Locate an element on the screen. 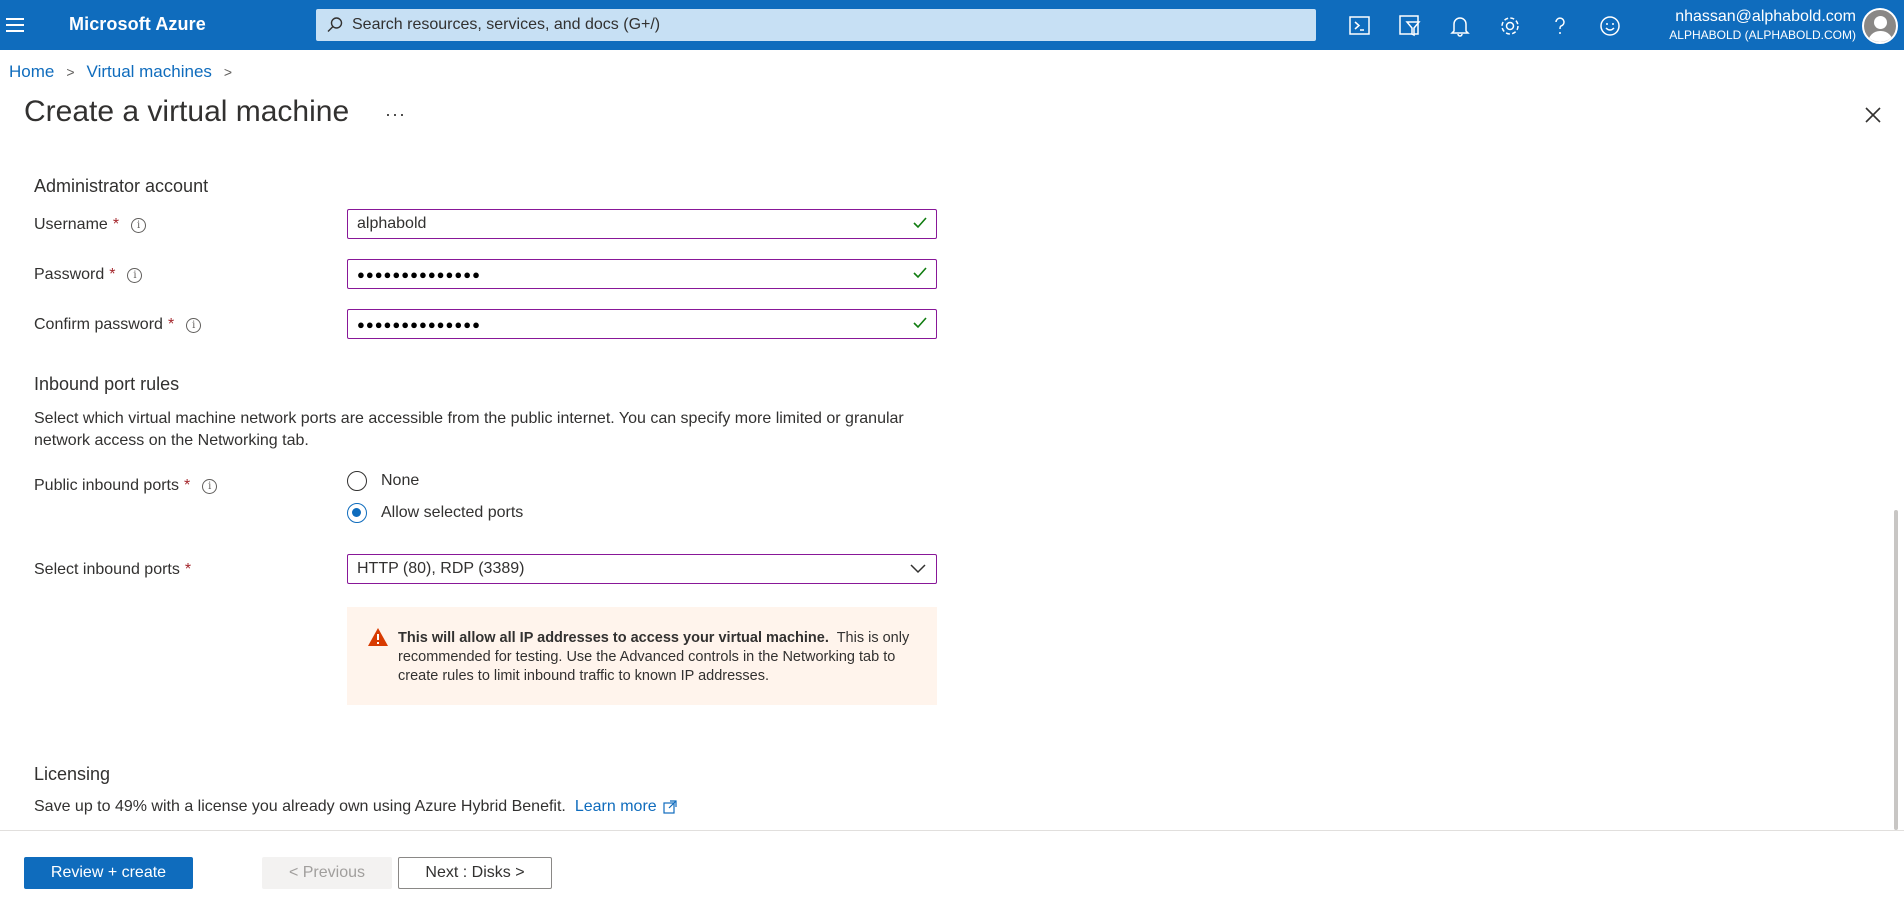 The height and width of the screenshot is (910, 1904). username-label: Username * i is located at coordinates (90, 225).